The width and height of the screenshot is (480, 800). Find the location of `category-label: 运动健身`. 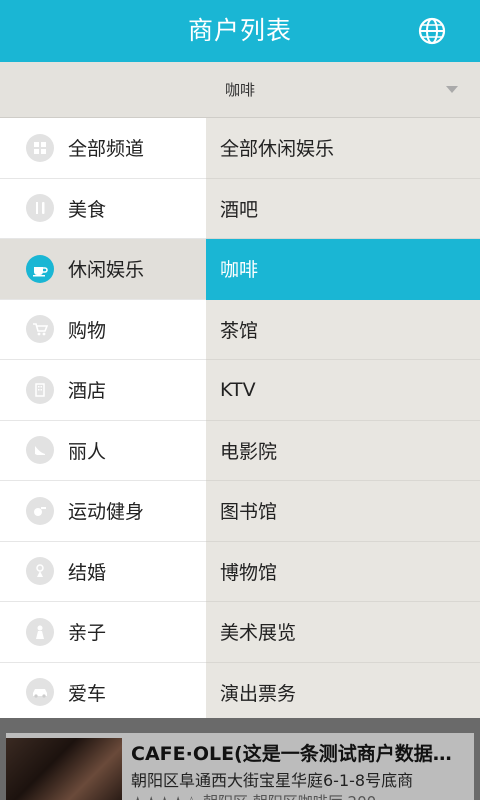

category-label: 运动健身 is located at coordinates (106, 512).